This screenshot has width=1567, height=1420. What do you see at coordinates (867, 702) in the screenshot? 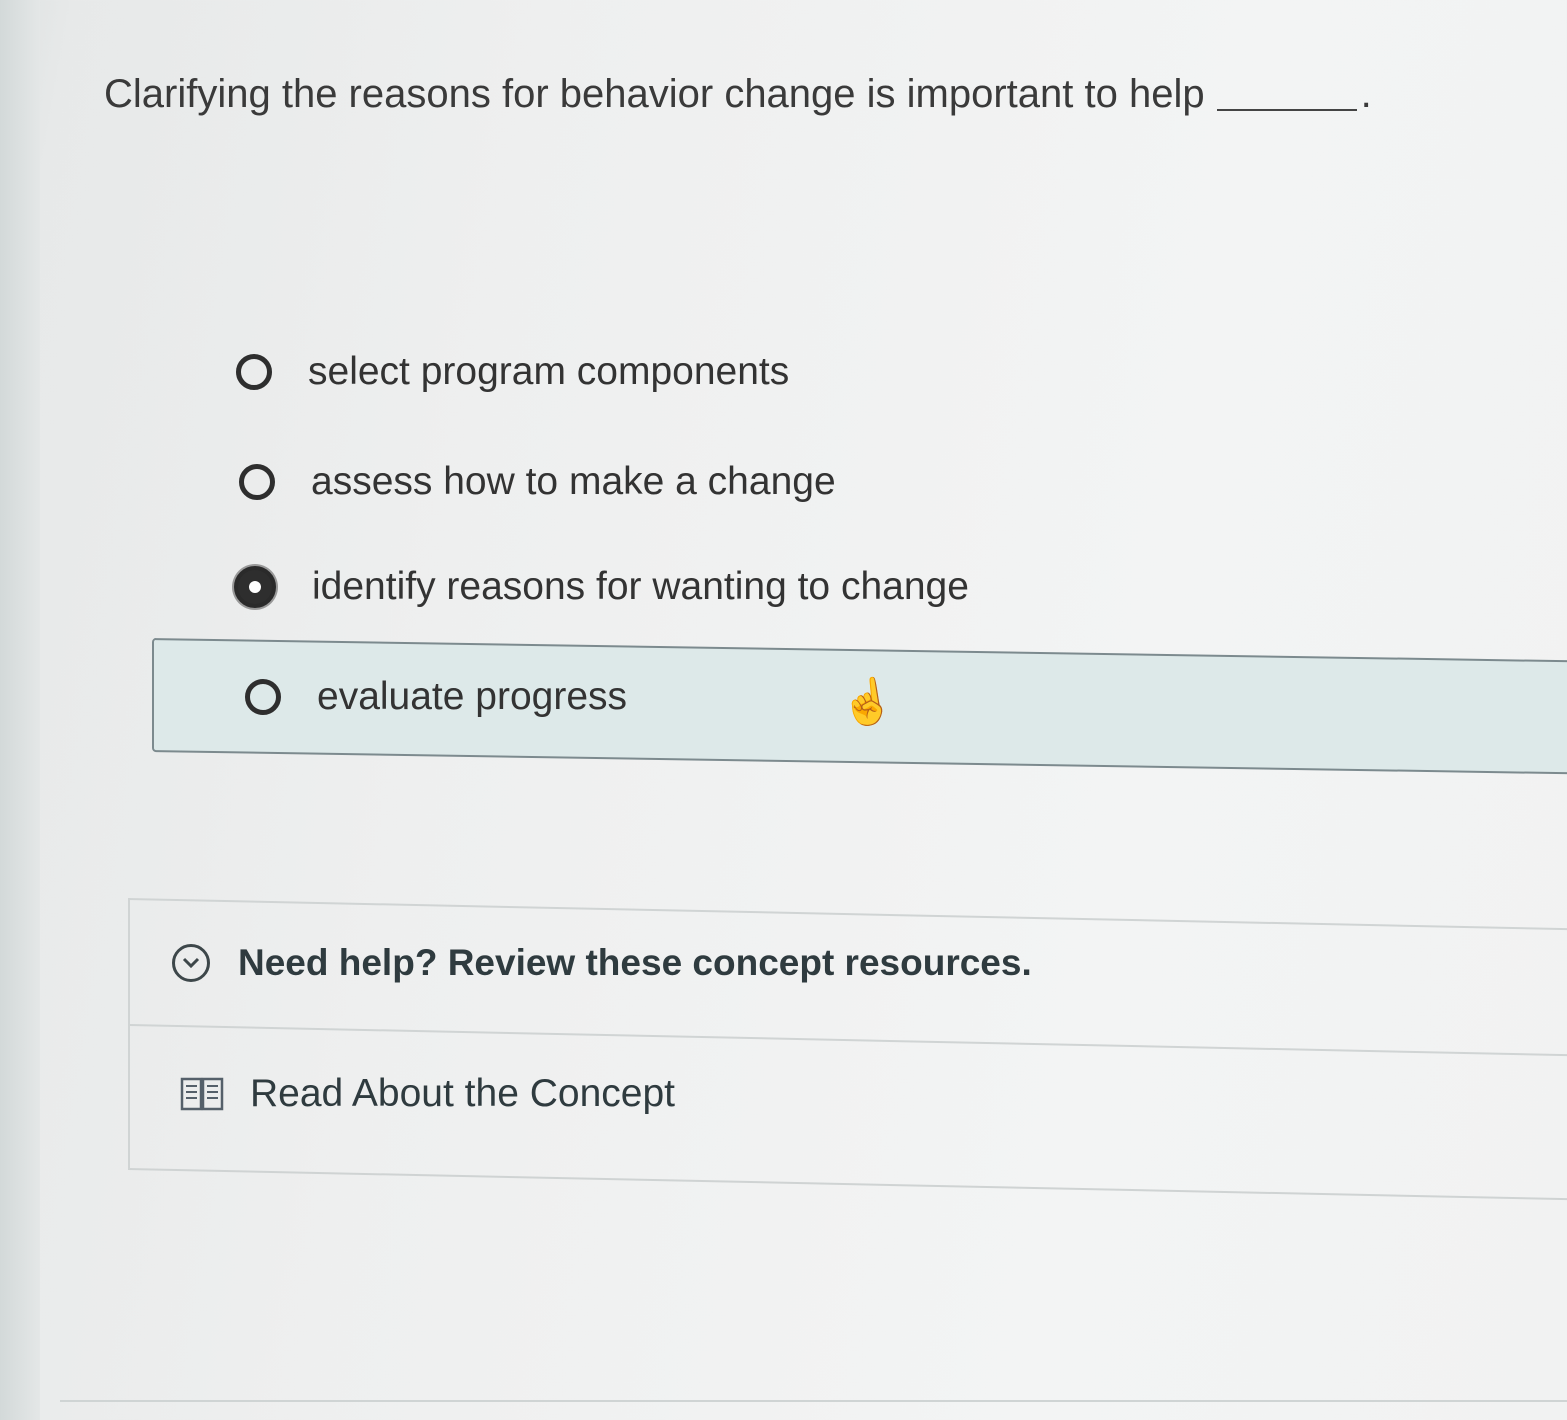
I see `hand-pointer-icon: ☝` at bounding box center [867, 702].